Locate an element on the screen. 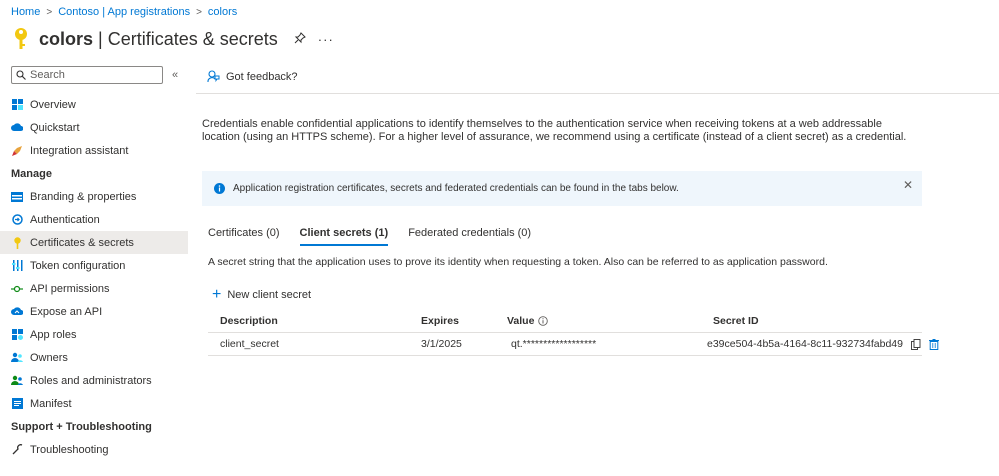 Image resolution: width=999 pixels, height=476 pixels. page-header: colors | Certificates & secrets ··· is located at coordinates (172, 39).